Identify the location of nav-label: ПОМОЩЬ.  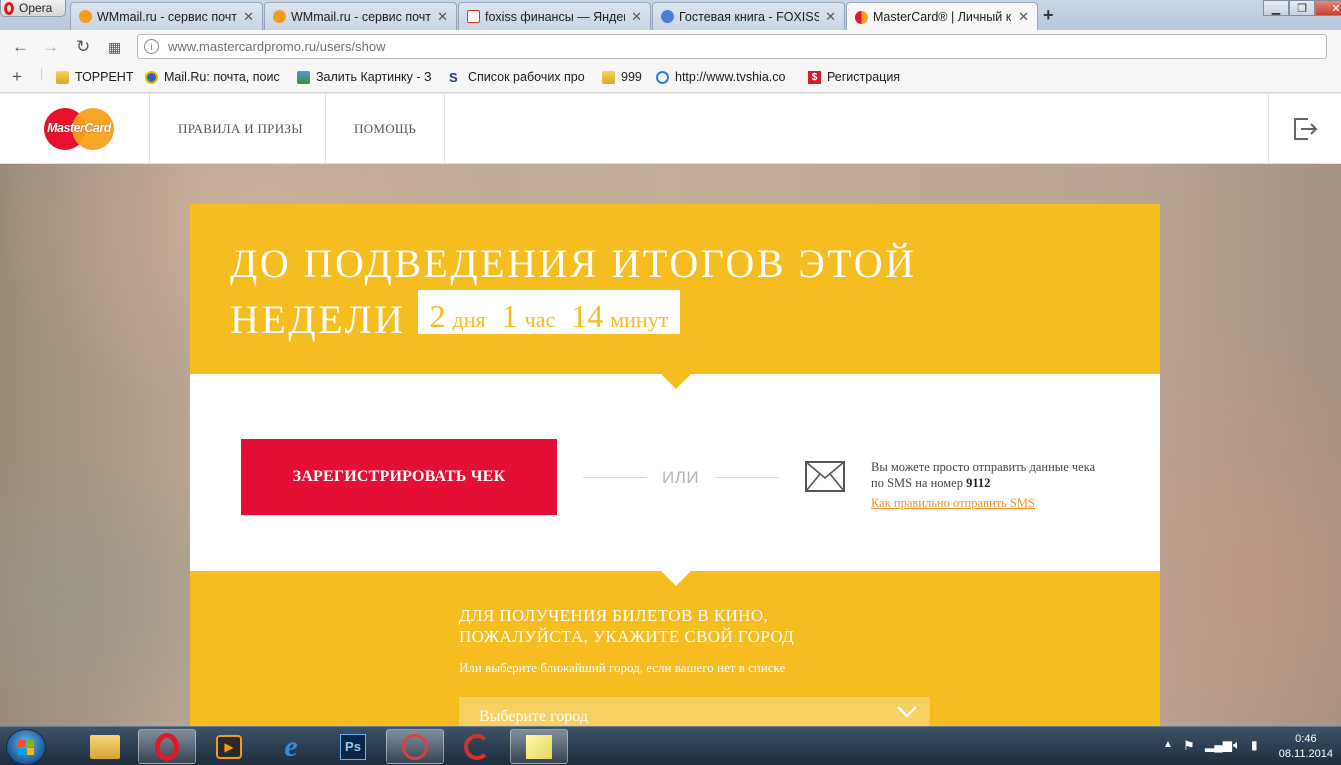
(385, 128).